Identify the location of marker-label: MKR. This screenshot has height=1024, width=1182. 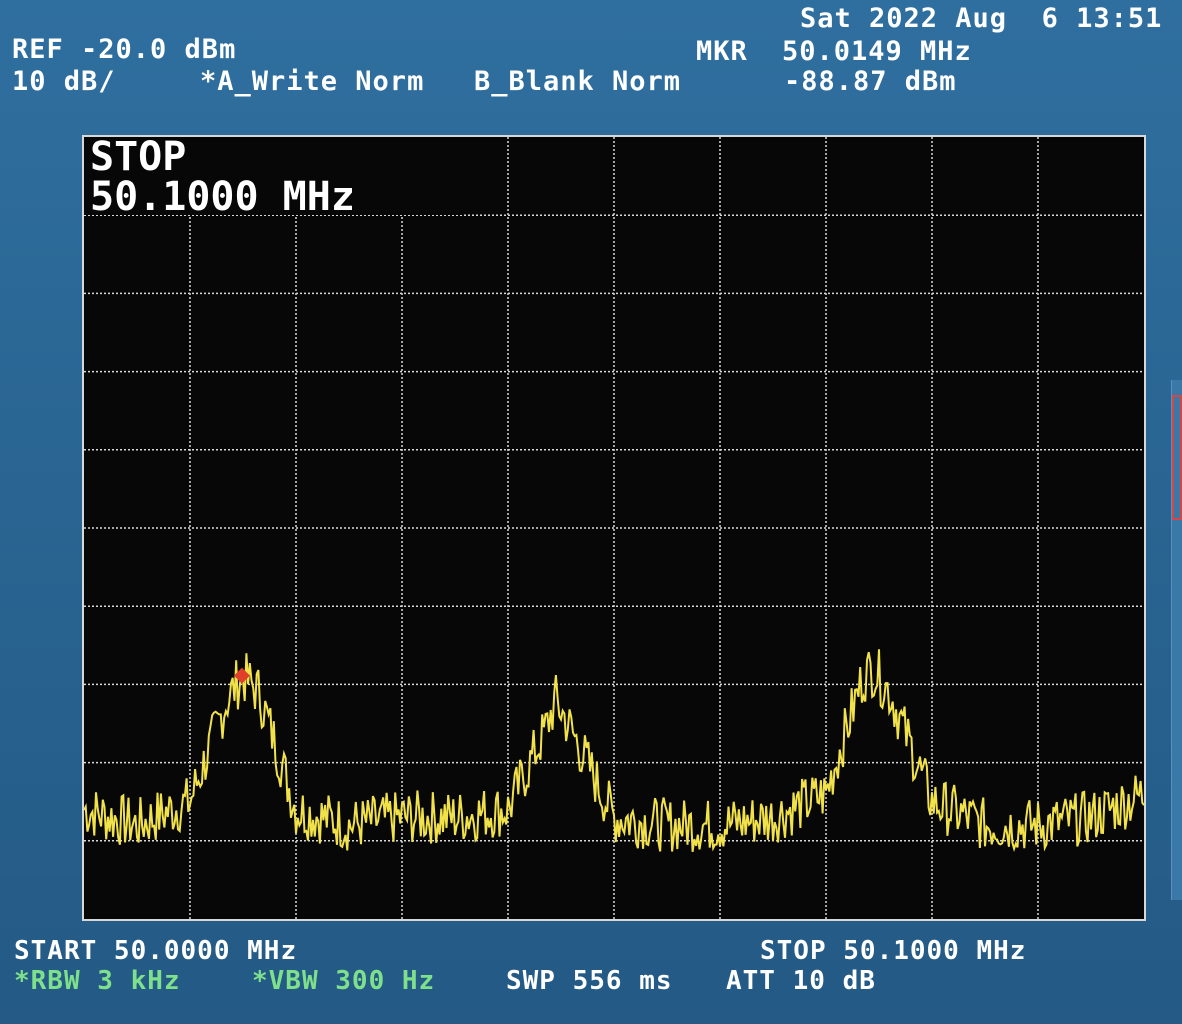
(722, 51).